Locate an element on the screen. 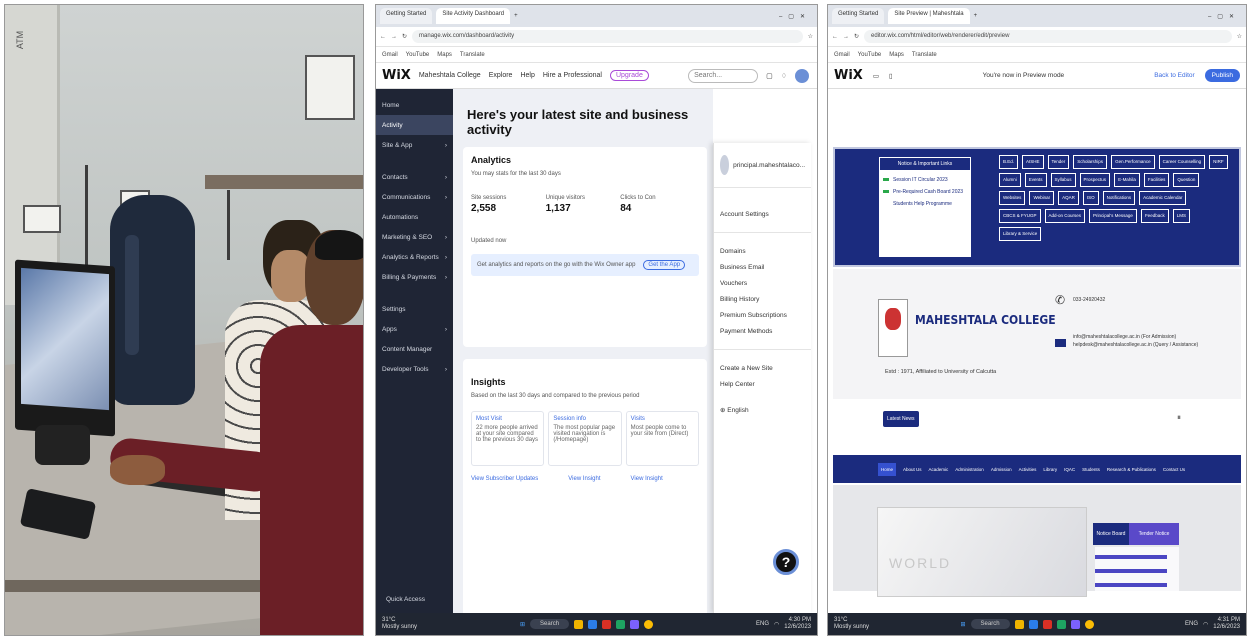  quick-access-button: Quick Access is located at coordinates (405, 599).